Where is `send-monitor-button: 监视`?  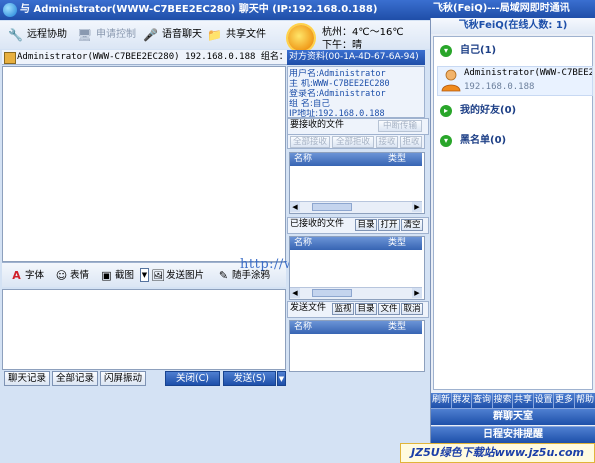 send-monitor-button: 监视 is located at coordinates (343, 309).